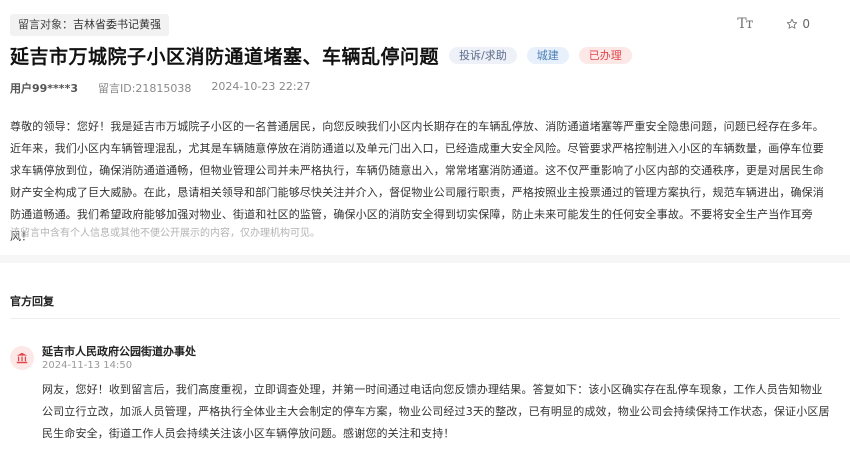 This screenshot has height=449, width=850. Describe the element at coordinates (547, 55) in the screenshot. I see `category-badge: 城建` at that location.